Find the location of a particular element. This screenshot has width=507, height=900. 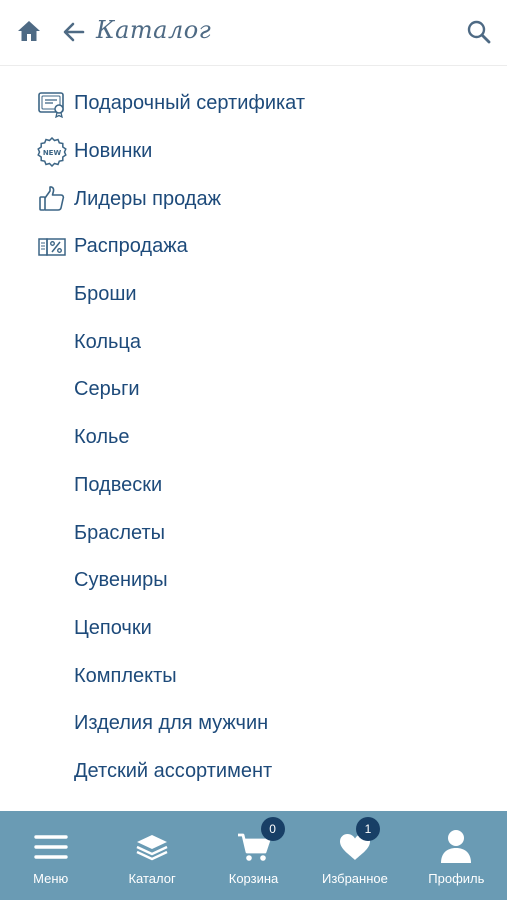

catalog-item-kids: Детский ассортимент is located at coordinates (253, 772).